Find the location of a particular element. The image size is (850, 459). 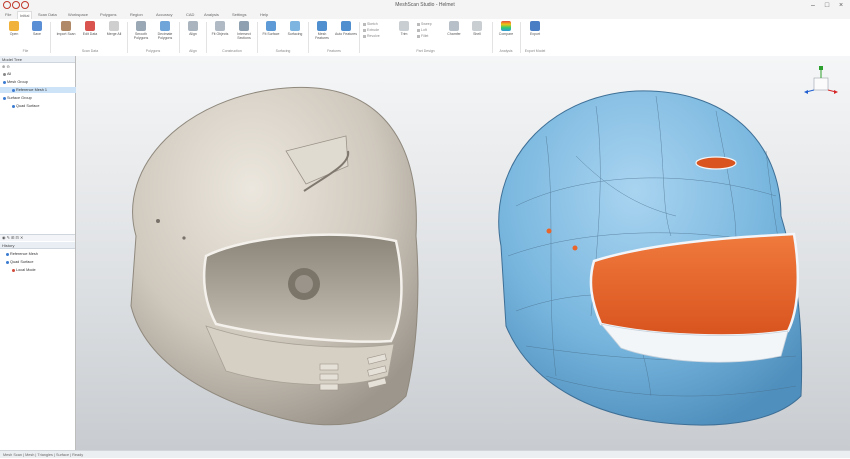

save-button: Save is located at coordinates (37, 35).